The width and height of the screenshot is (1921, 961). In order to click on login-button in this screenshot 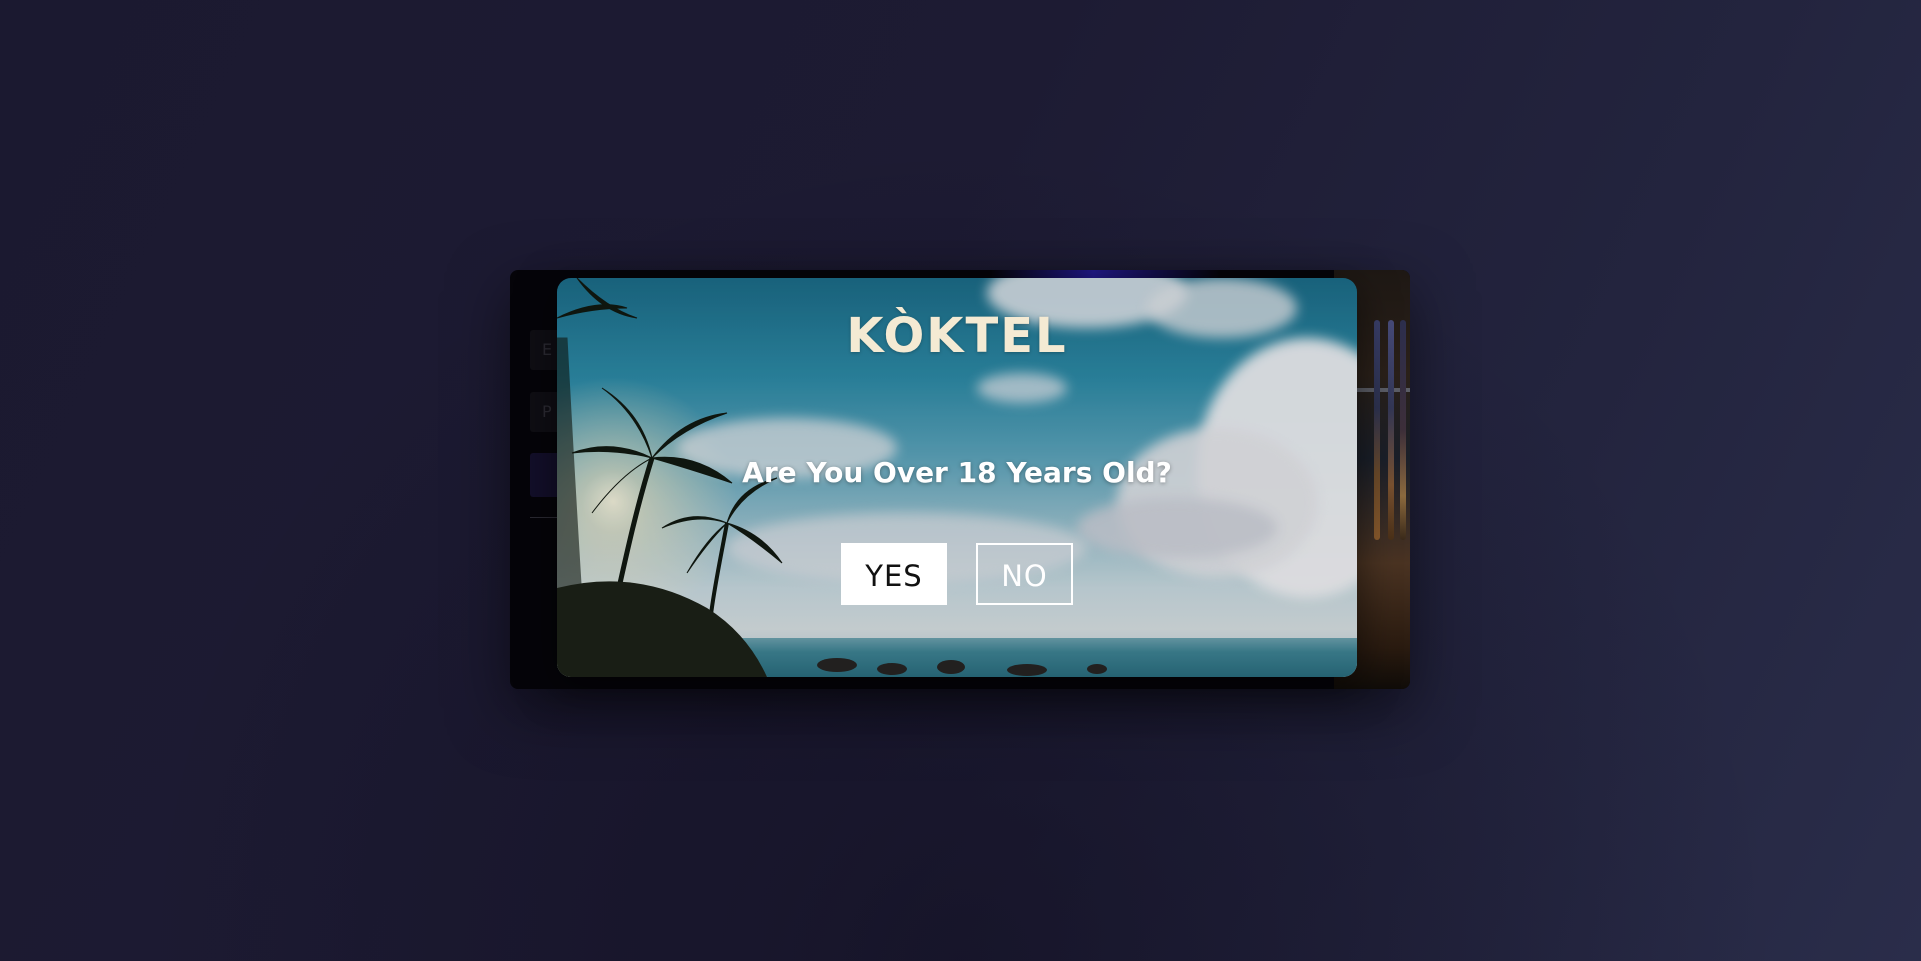, I will do `click(545, 475)`.